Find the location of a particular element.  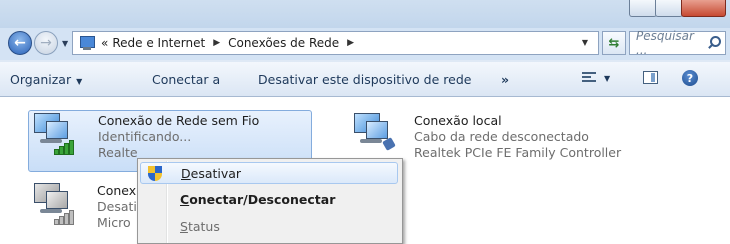

more-commands-button: » is located at coordinates (505, 79).